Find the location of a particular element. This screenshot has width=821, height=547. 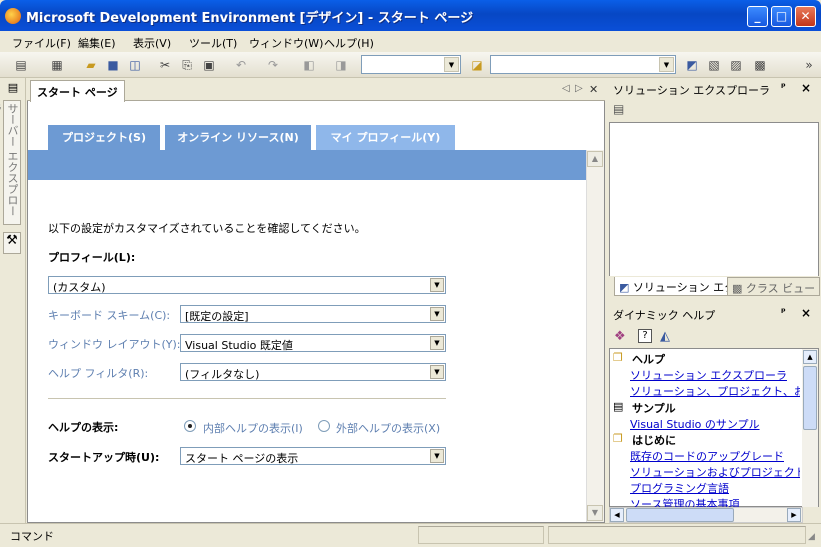

book-icon: ❐ is located at coordinates (618, 357).